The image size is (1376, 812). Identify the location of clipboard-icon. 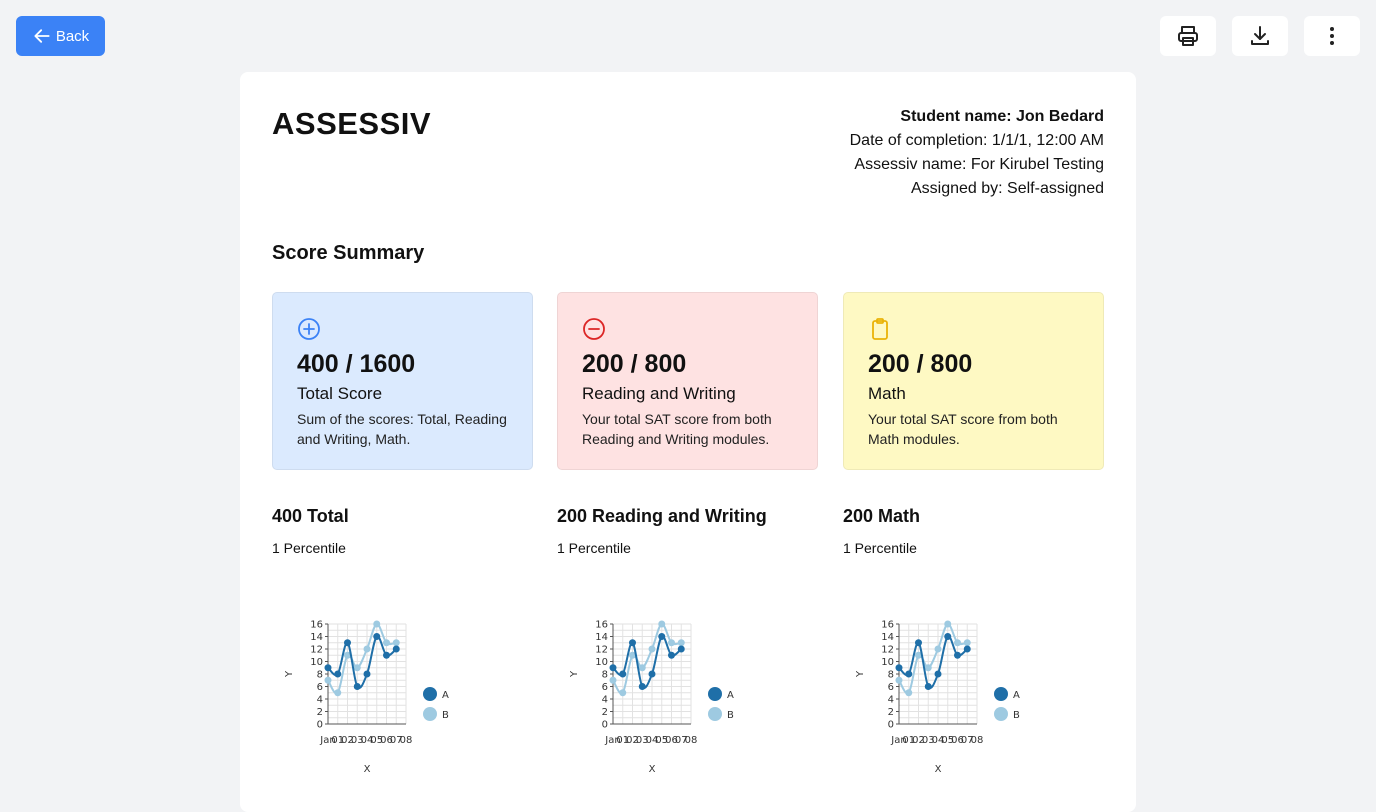
(880, 329).